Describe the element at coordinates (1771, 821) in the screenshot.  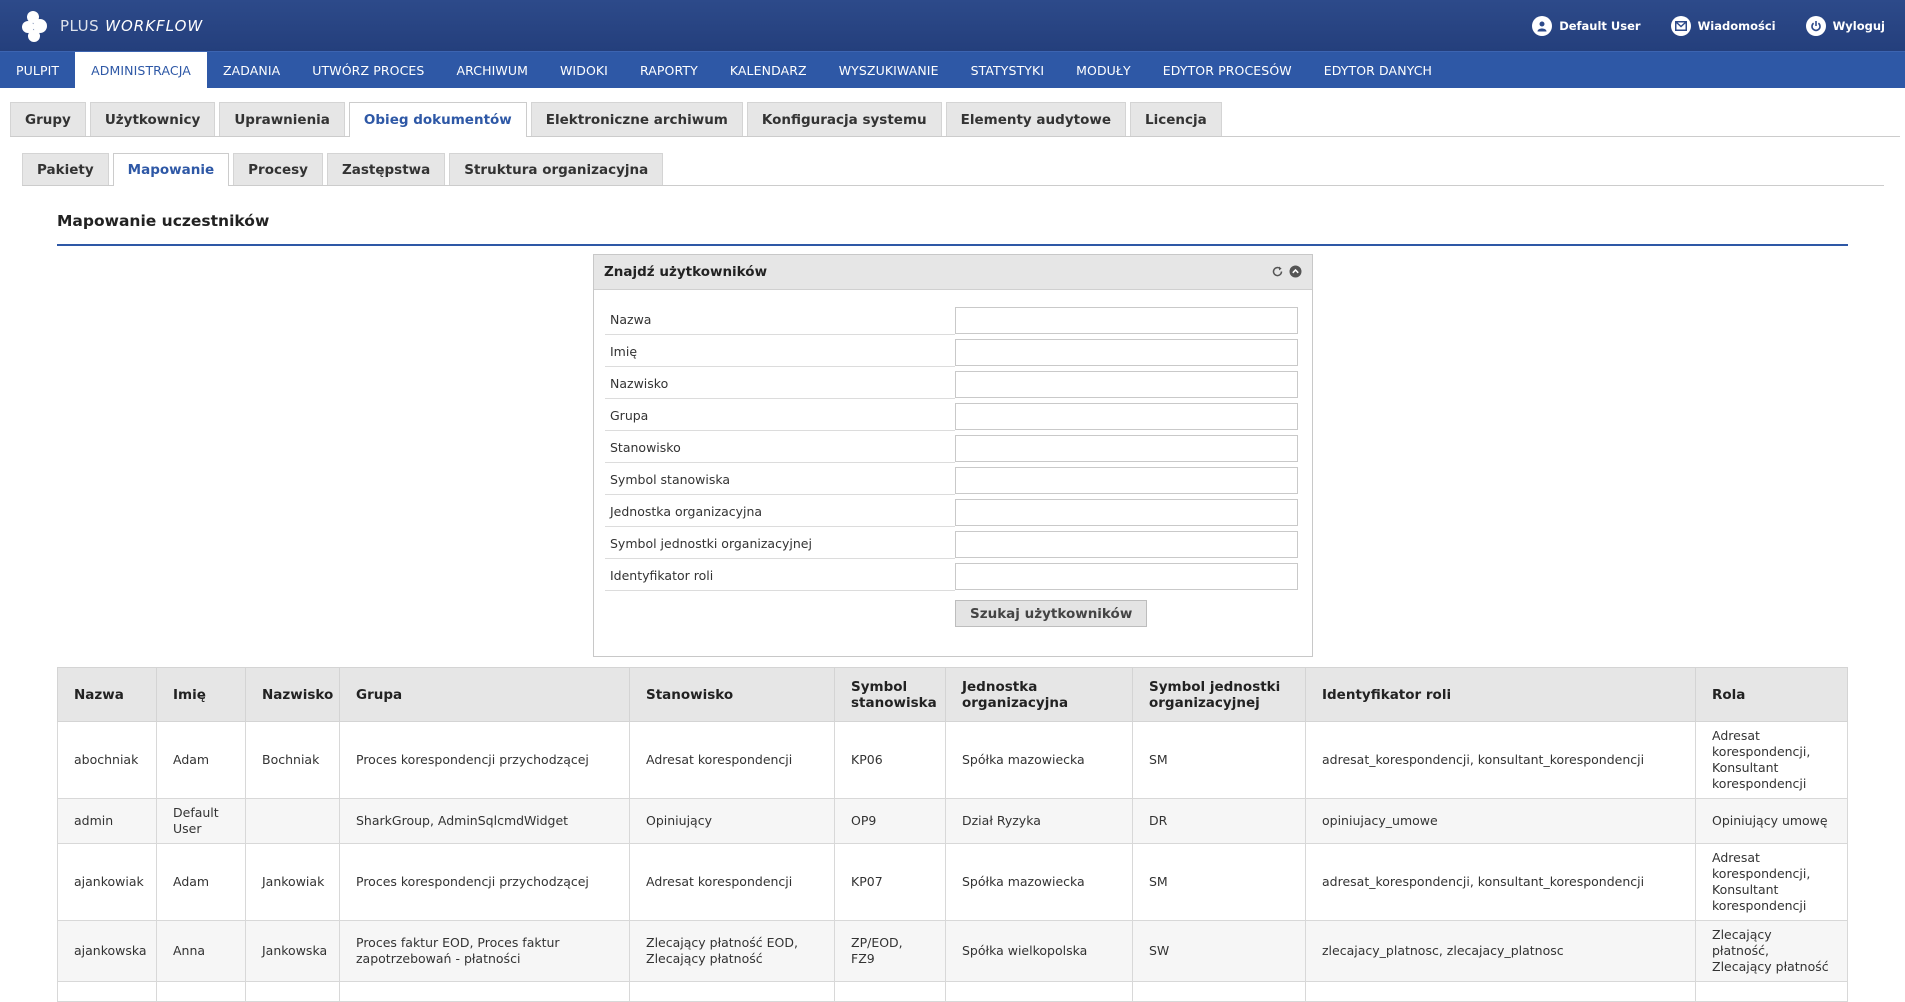
I see `table-cell: Opiniujący umowę` at that location.